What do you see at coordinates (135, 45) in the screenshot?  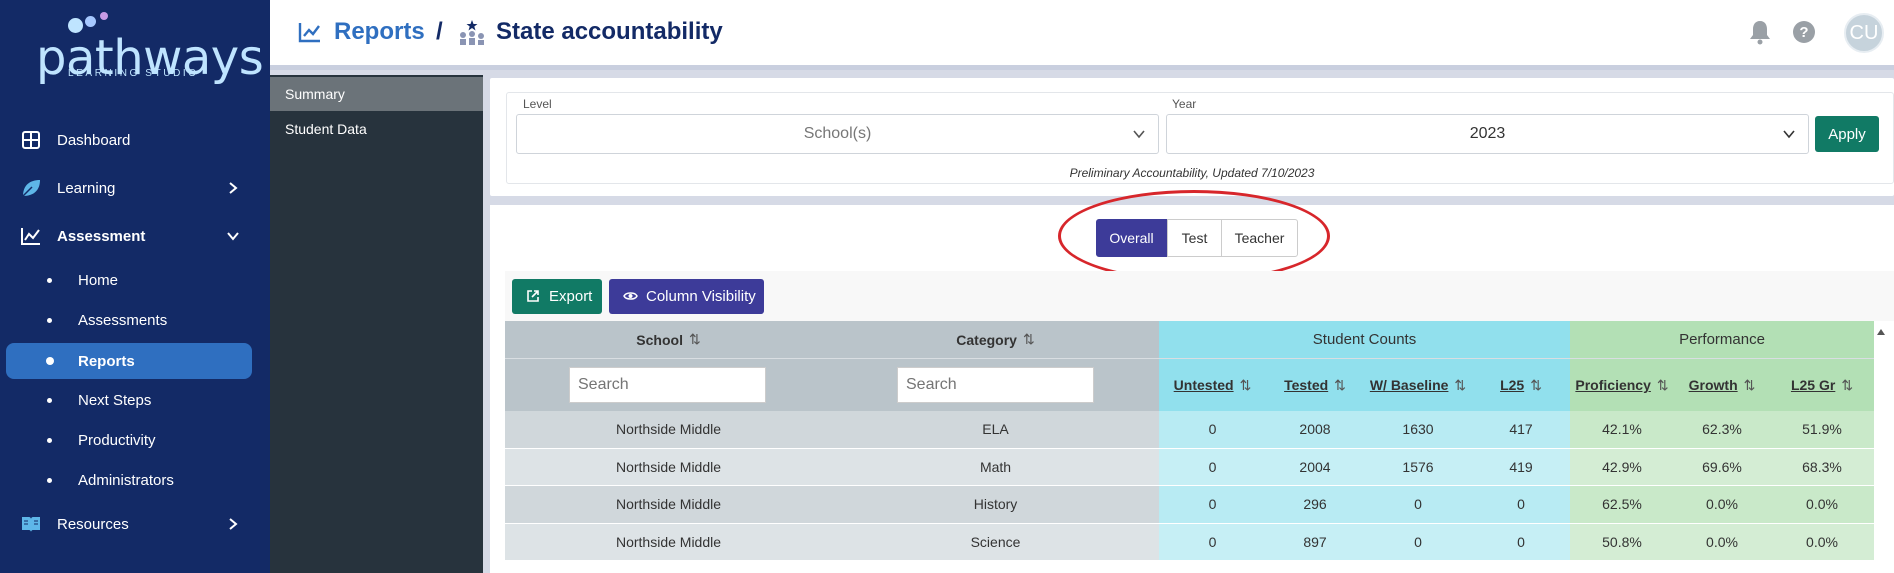 I see `logo: pathways LEARNING STUDIO` at bounding box center [135, 45].